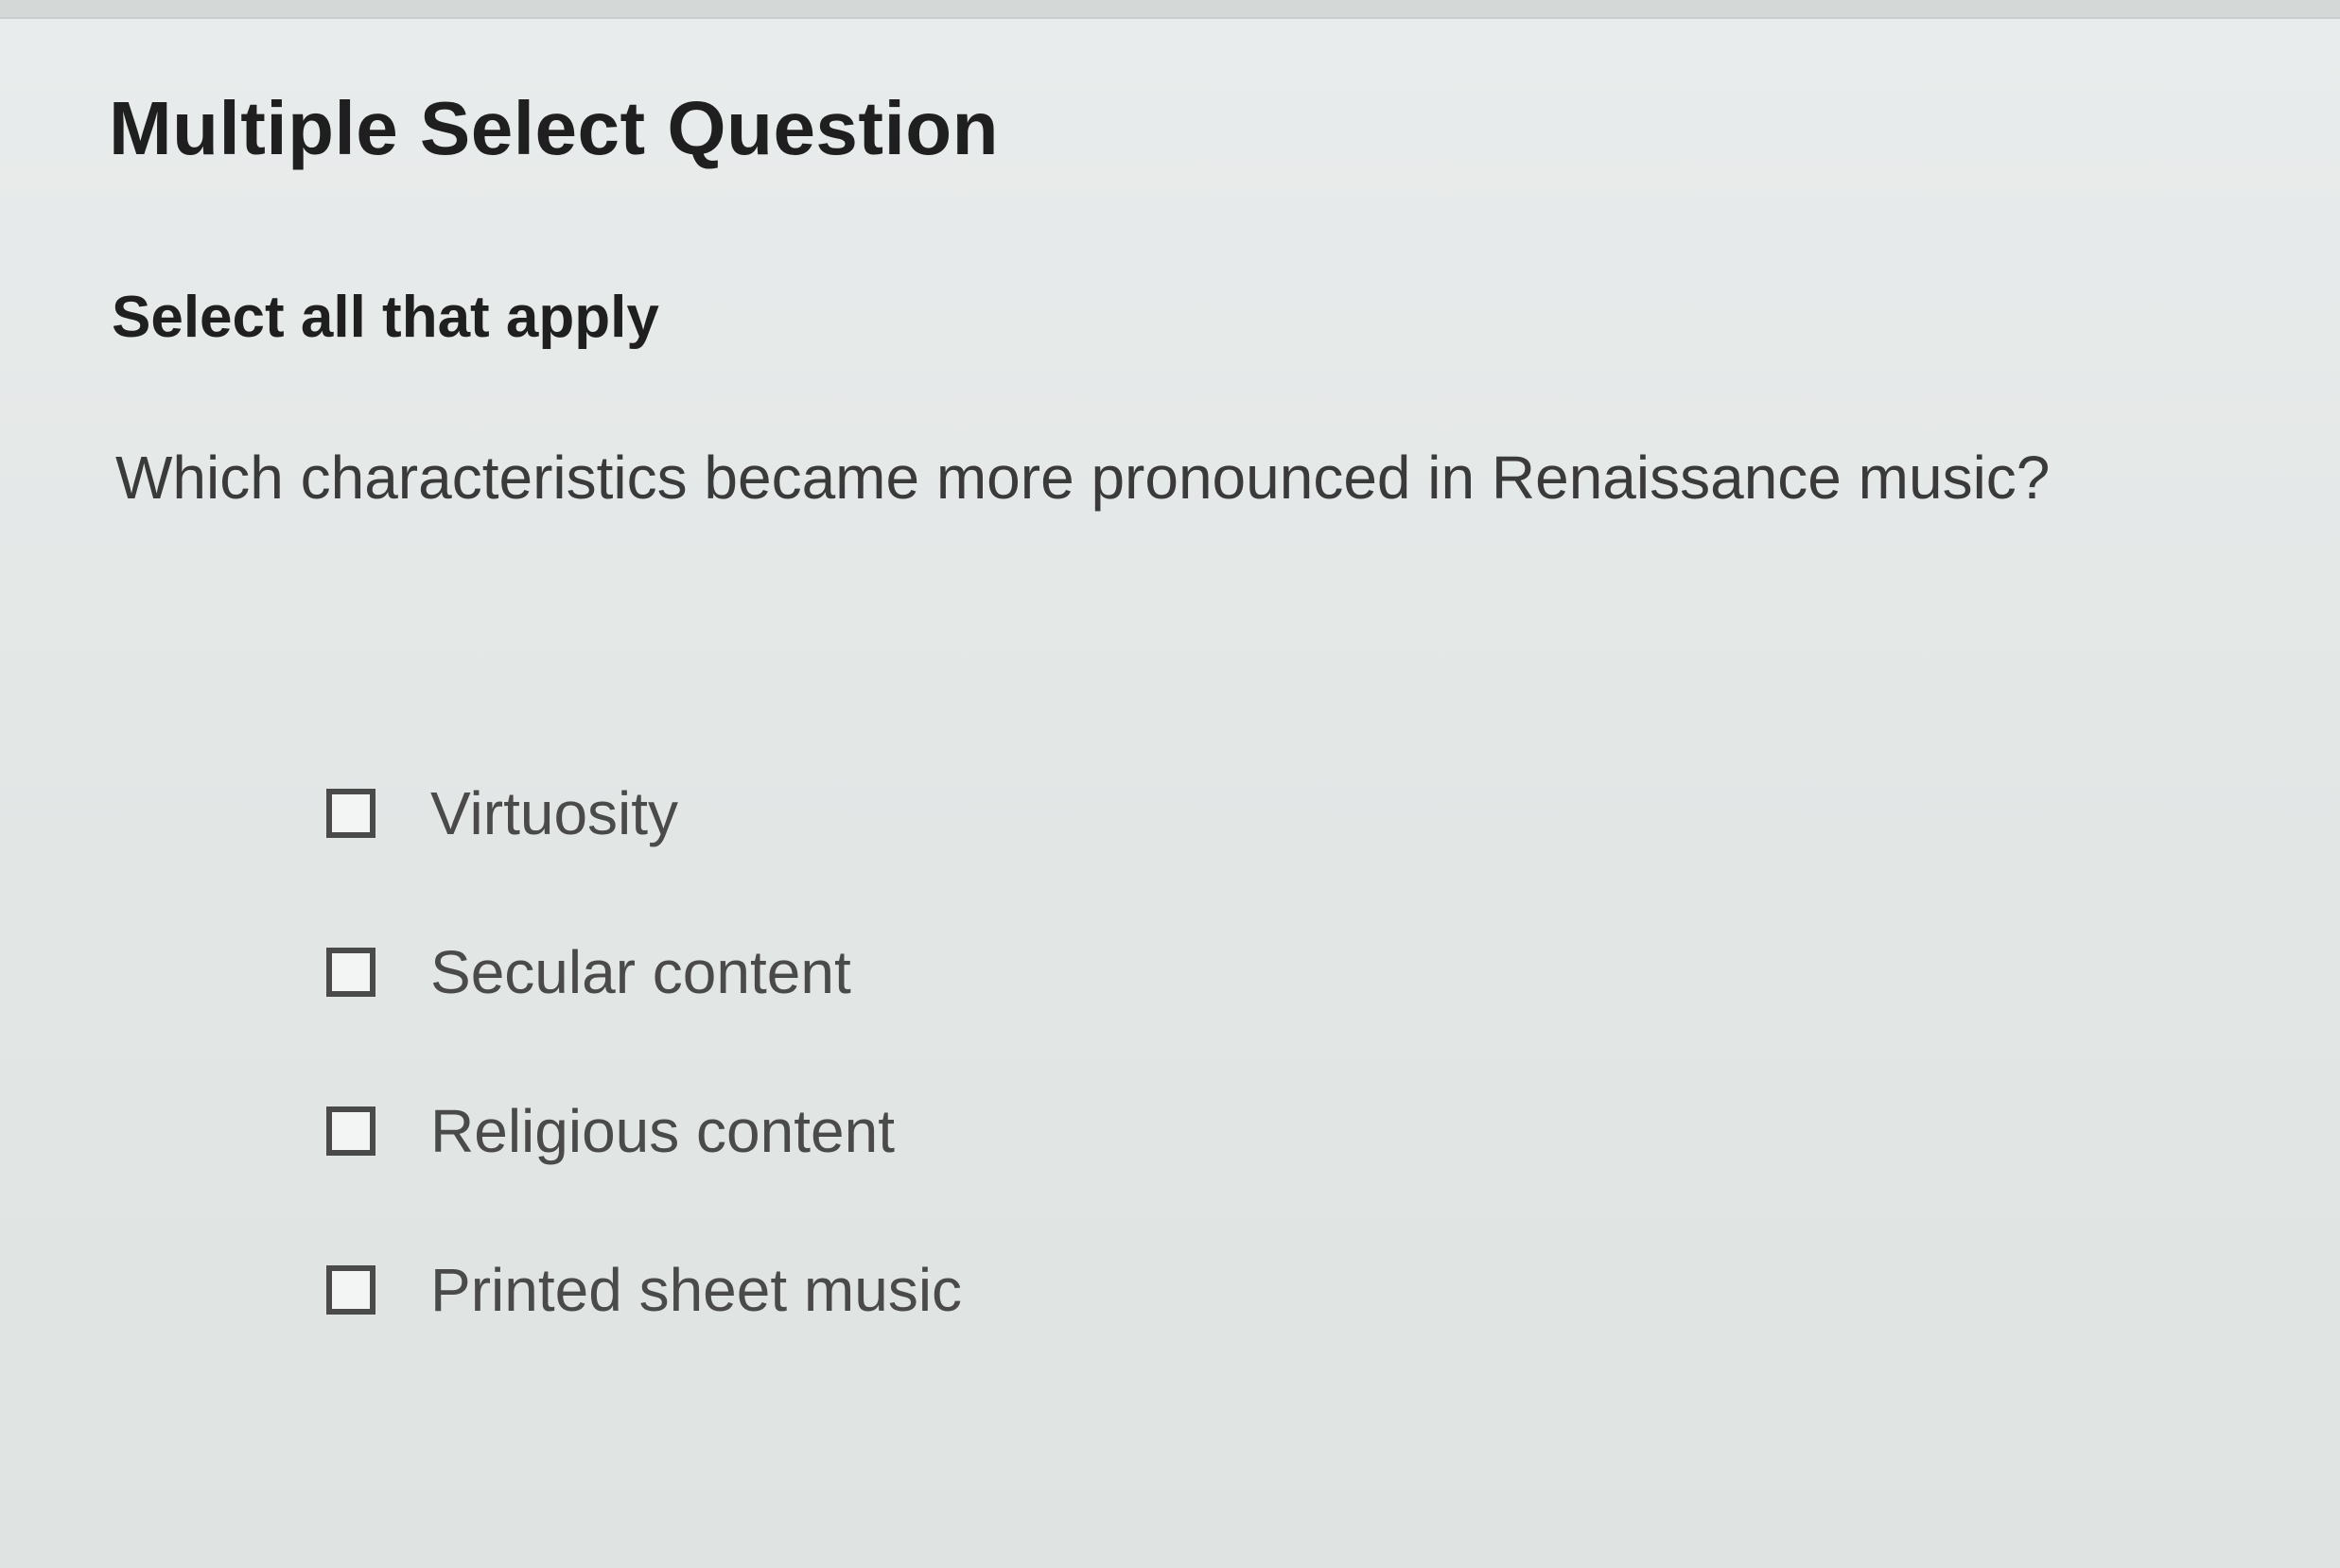  What do you see at coordinates (1170, 9) in the screenshot?
I see `top-border` at bounding box center [1170, 9].